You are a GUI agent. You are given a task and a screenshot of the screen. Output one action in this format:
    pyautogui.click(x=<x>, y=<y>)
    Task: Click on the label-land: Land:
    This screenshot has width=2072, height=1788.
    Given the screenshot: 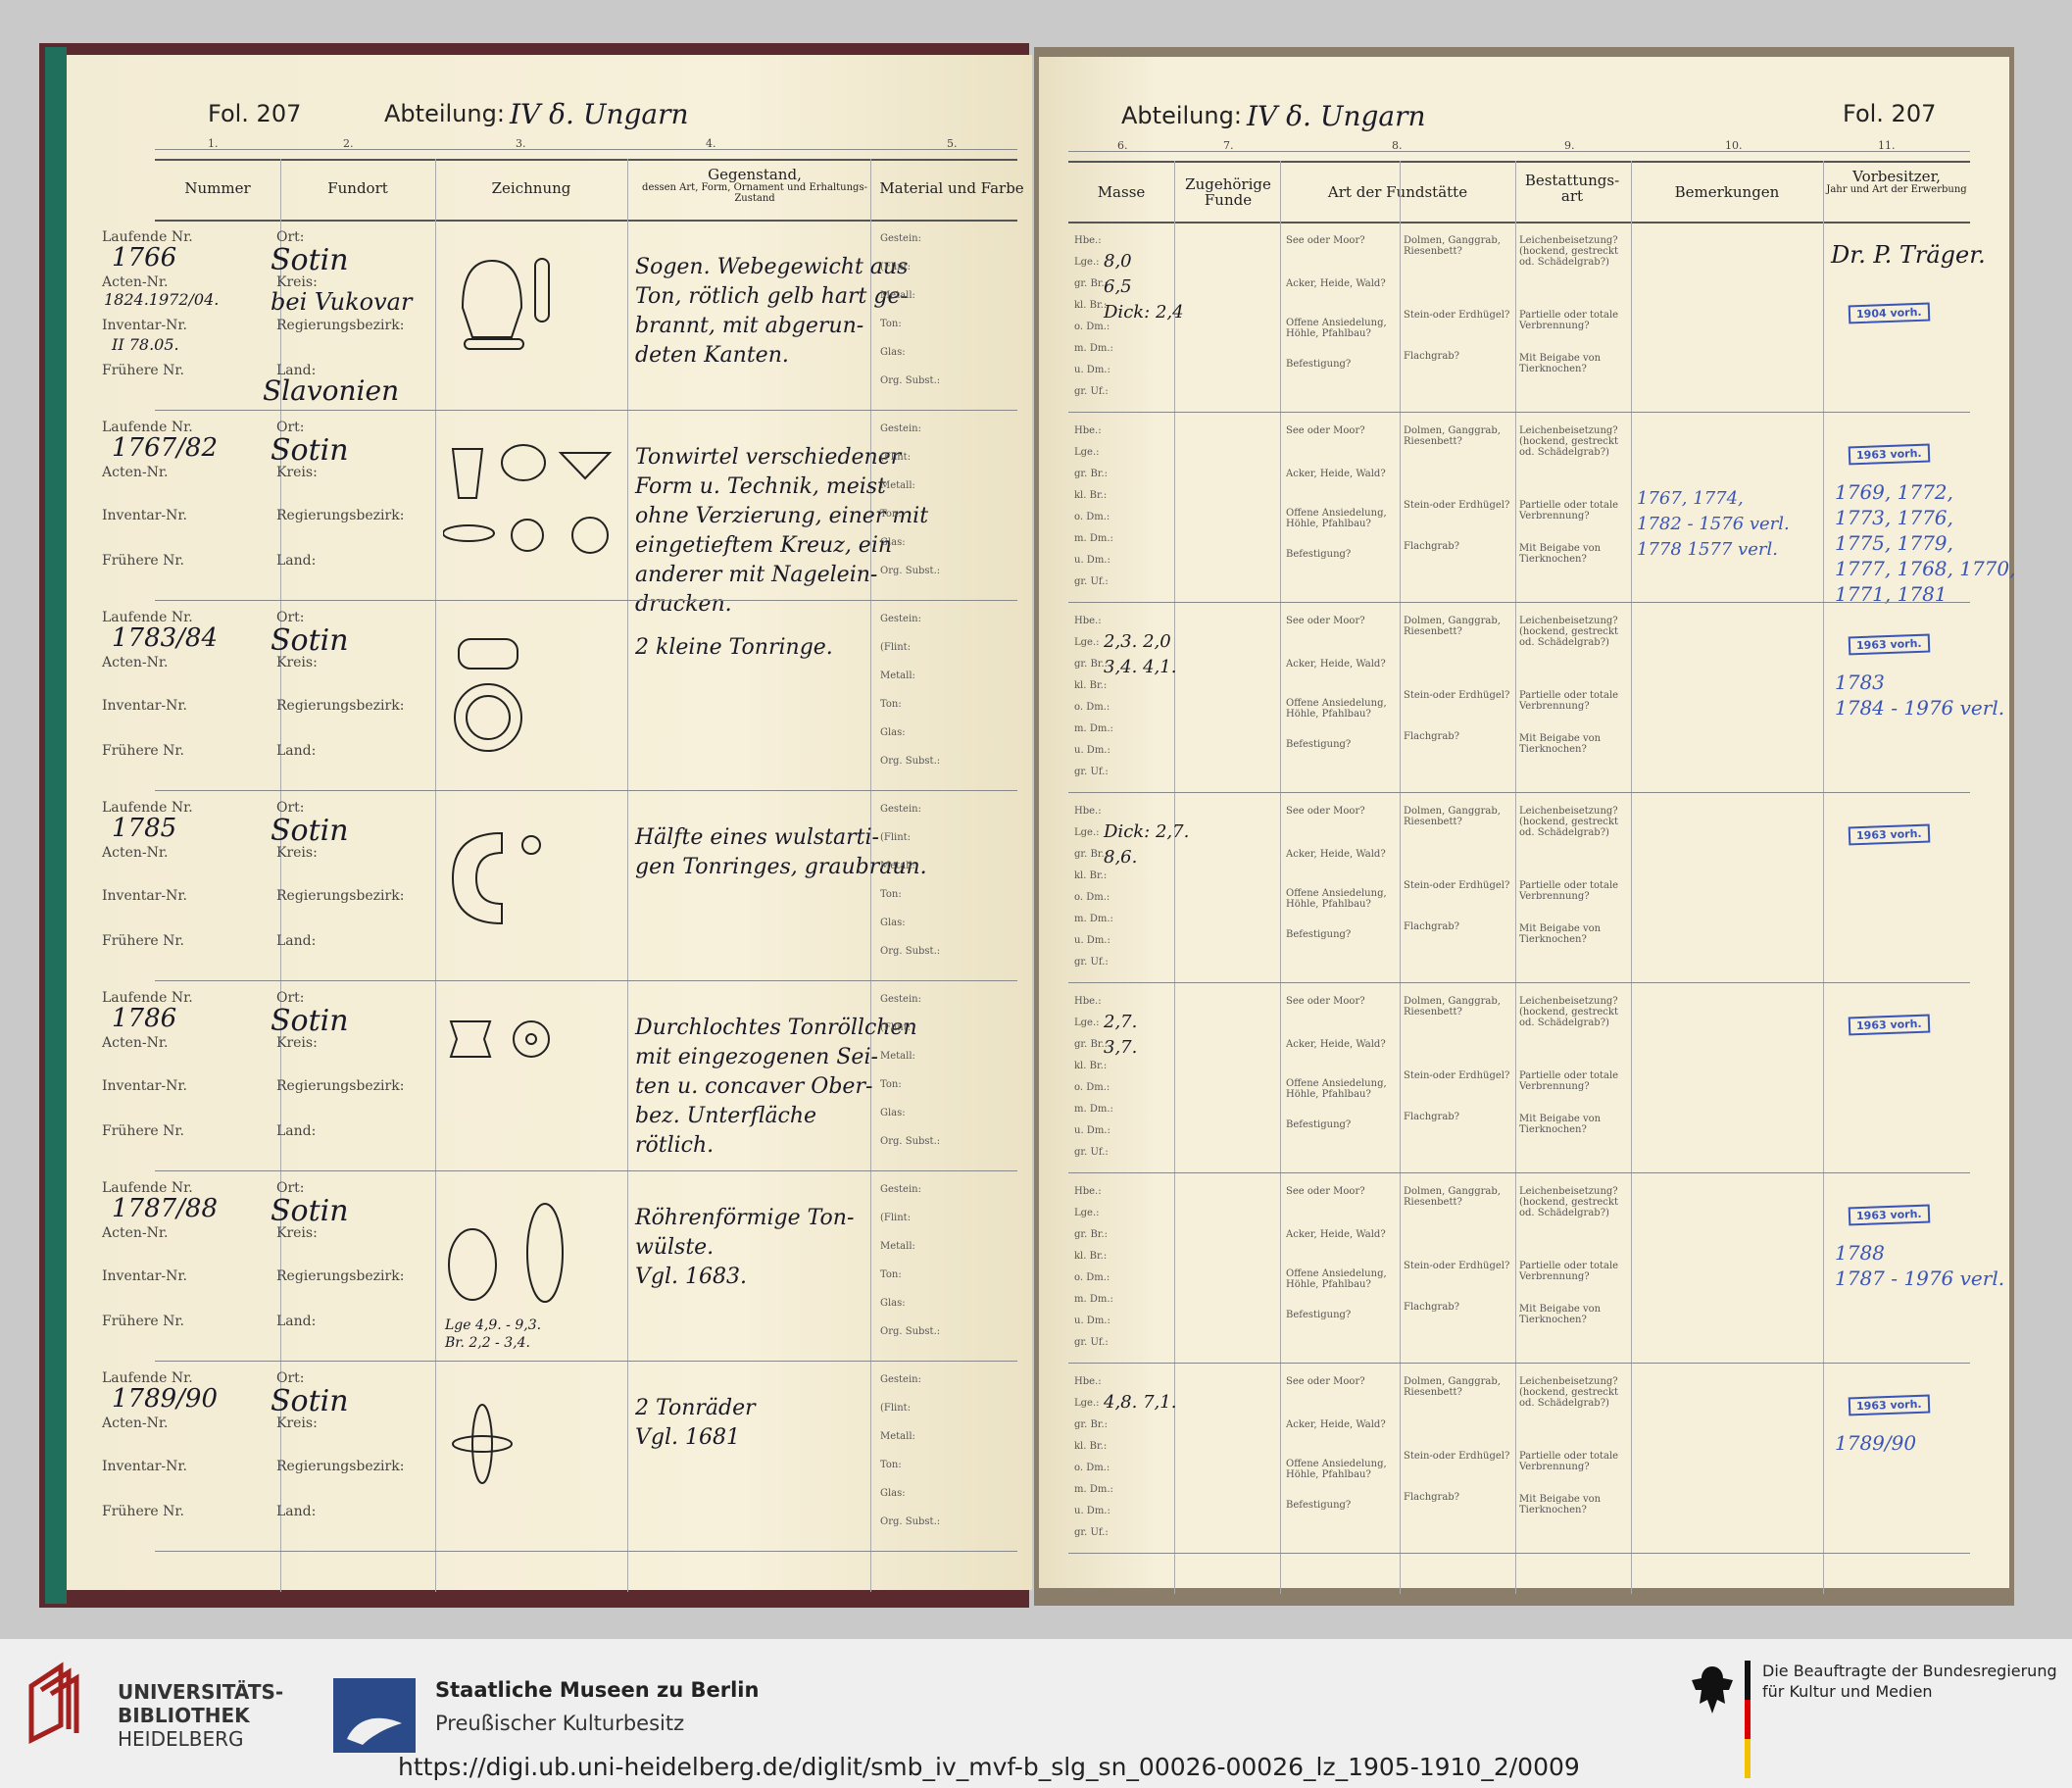 What is the action you would take?
    pyautogui.click(x=296, y=941)
    